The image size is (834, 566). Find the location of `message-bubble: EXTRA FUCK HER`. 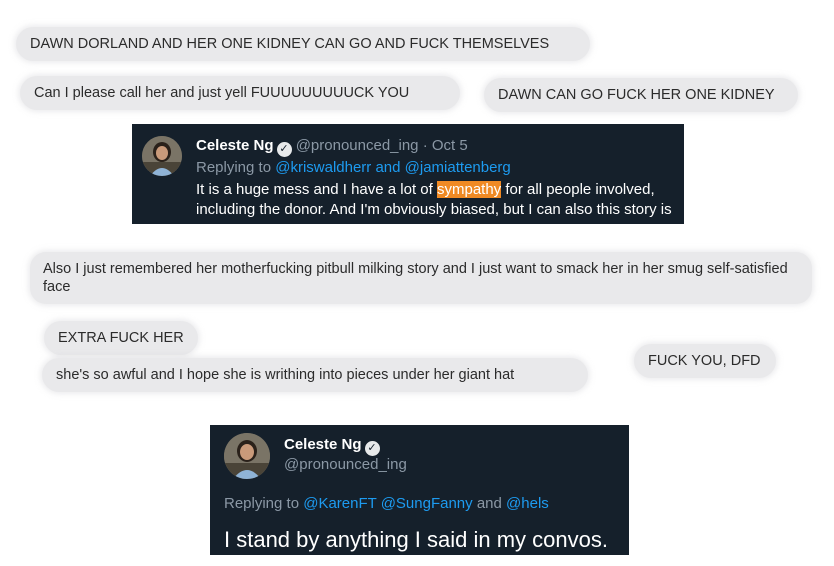

message-bubble: EXTRA FUCK HER is located at coordinates (121, 338).